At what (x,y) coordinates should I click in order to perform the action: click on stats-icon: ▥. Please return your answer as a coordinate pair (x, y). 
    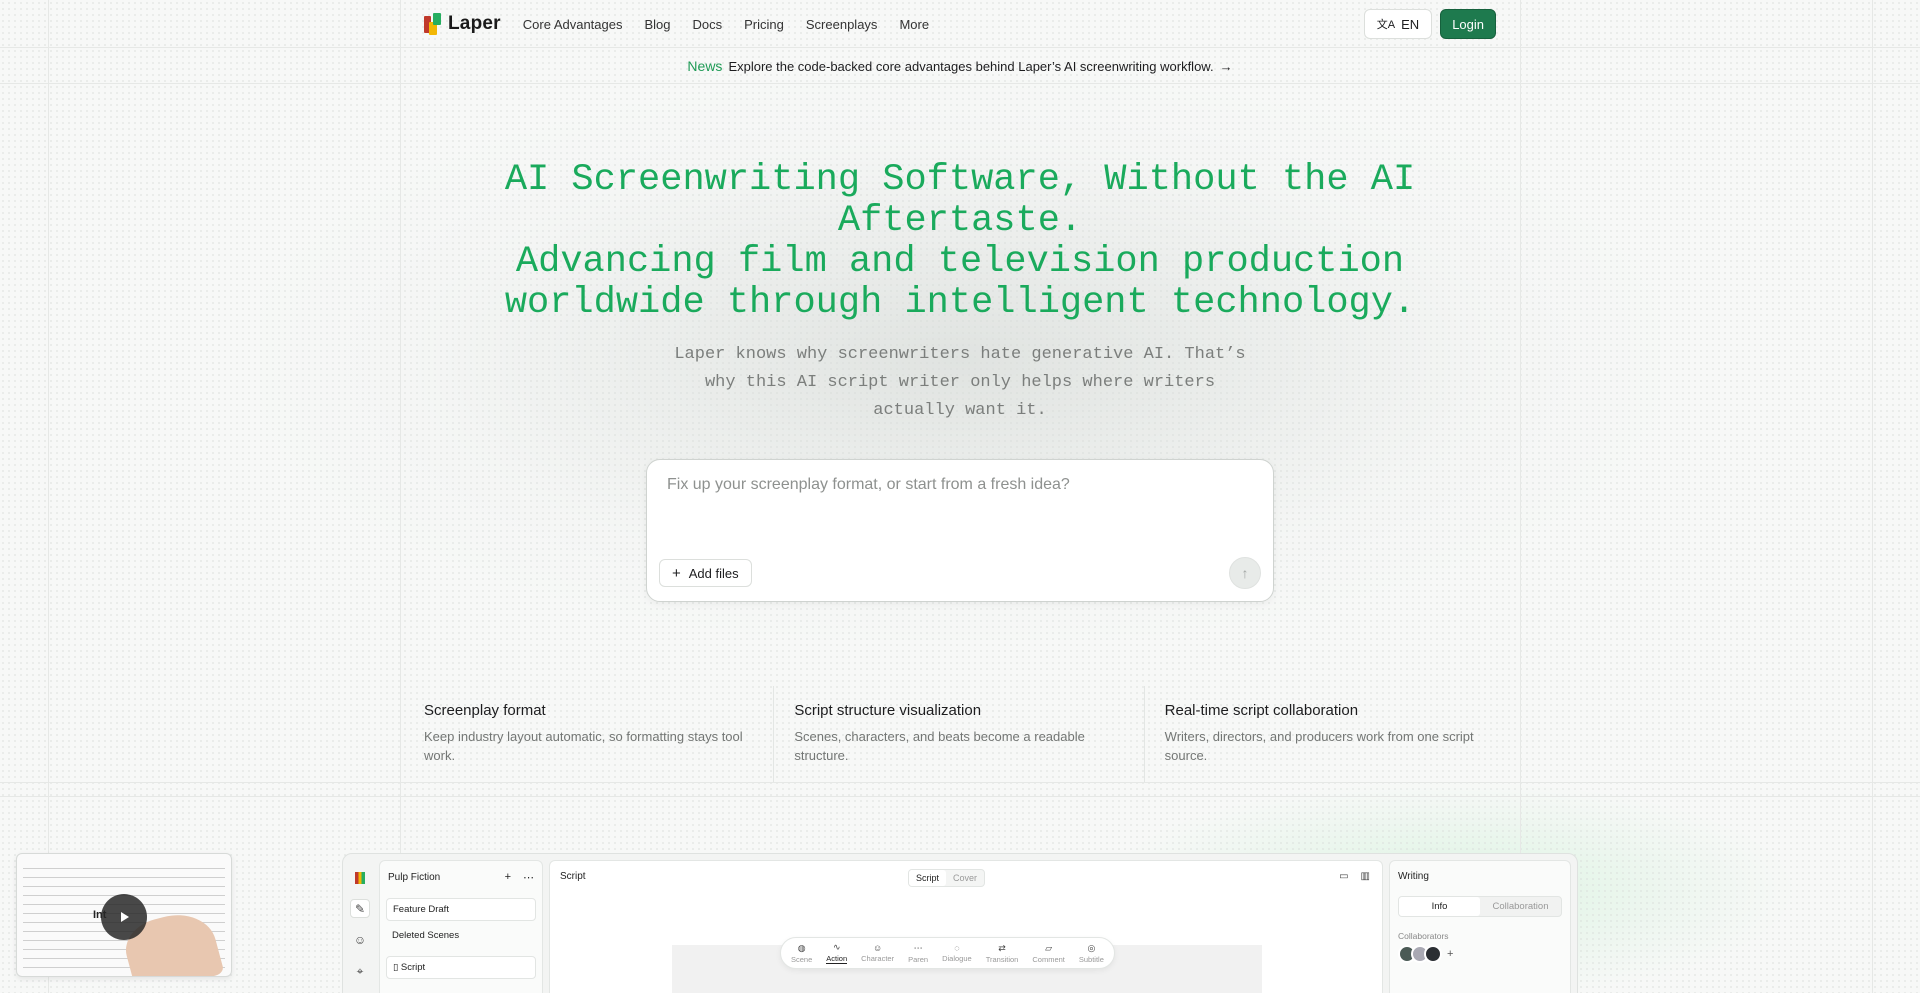
    Looking at the image, I should click on (1365, 876).